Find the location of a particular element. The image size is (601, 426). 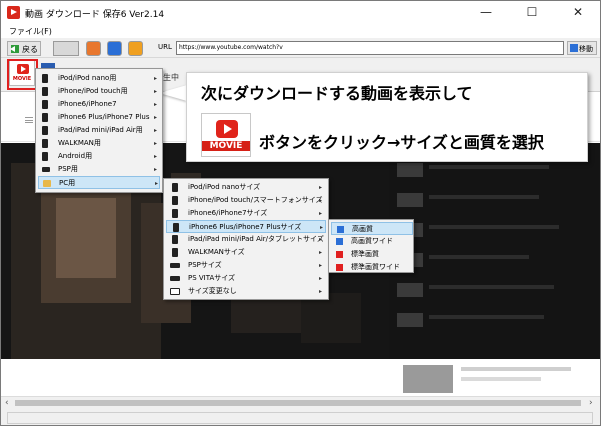

menu-item-standard-quality: 標準画質 is located at coordinates (372, 254).